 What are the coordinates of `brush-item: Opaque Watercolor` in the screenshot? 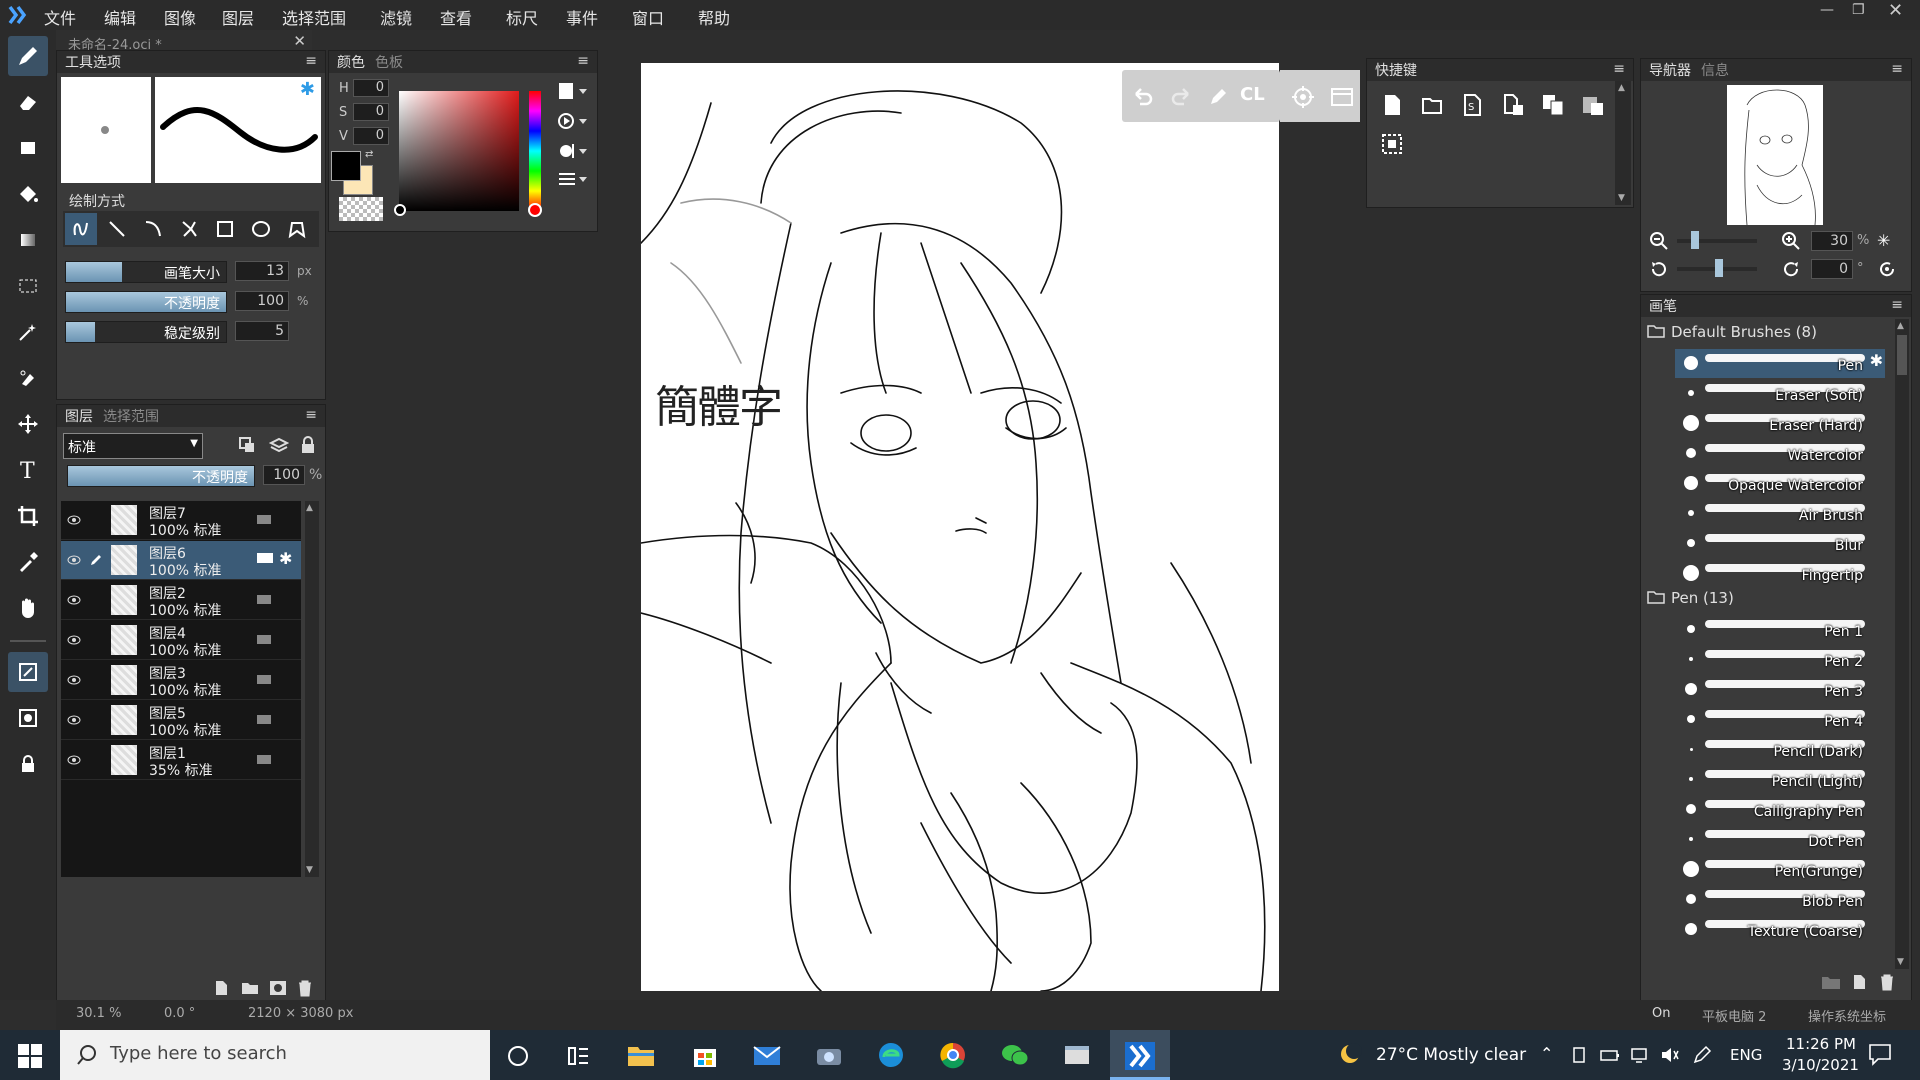 It's located at (1780, 483).